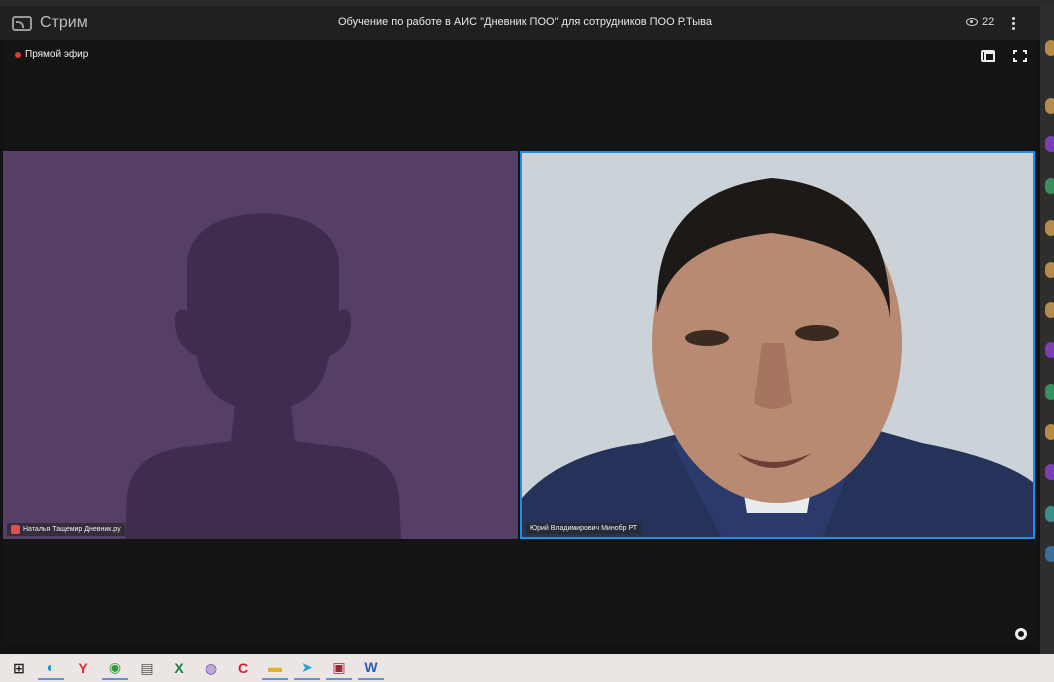 The height and width of the screenshot is (682, 1054). I want to click on fullscreen-icon, so click(1020, 56).